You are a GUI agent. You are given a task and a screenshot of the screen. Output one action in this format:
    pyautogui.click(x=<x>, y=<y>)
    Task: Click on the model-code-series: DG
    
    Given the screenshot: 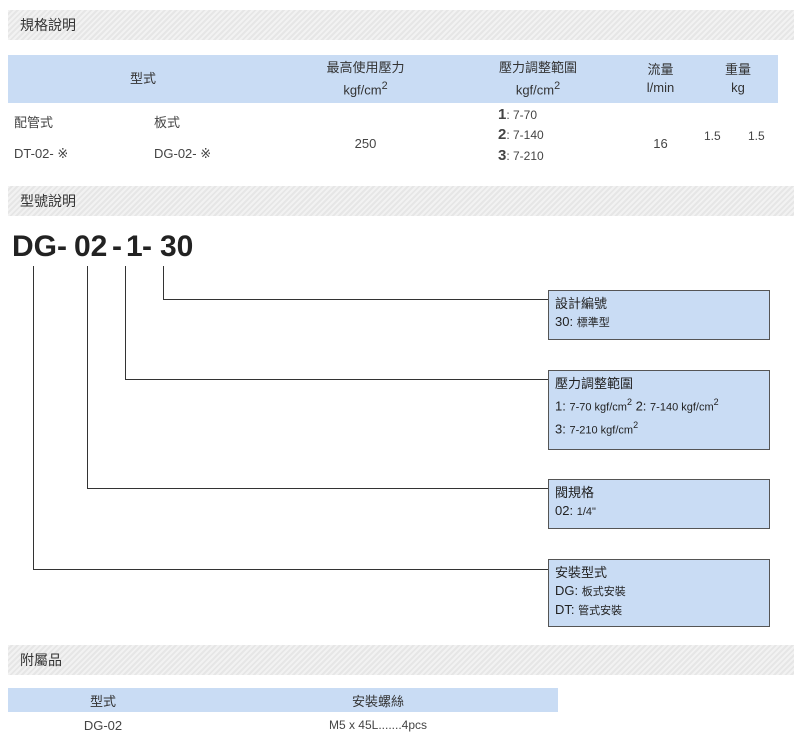 What is the action you would take?
    pyautogui.click(x=34, y=246)
    